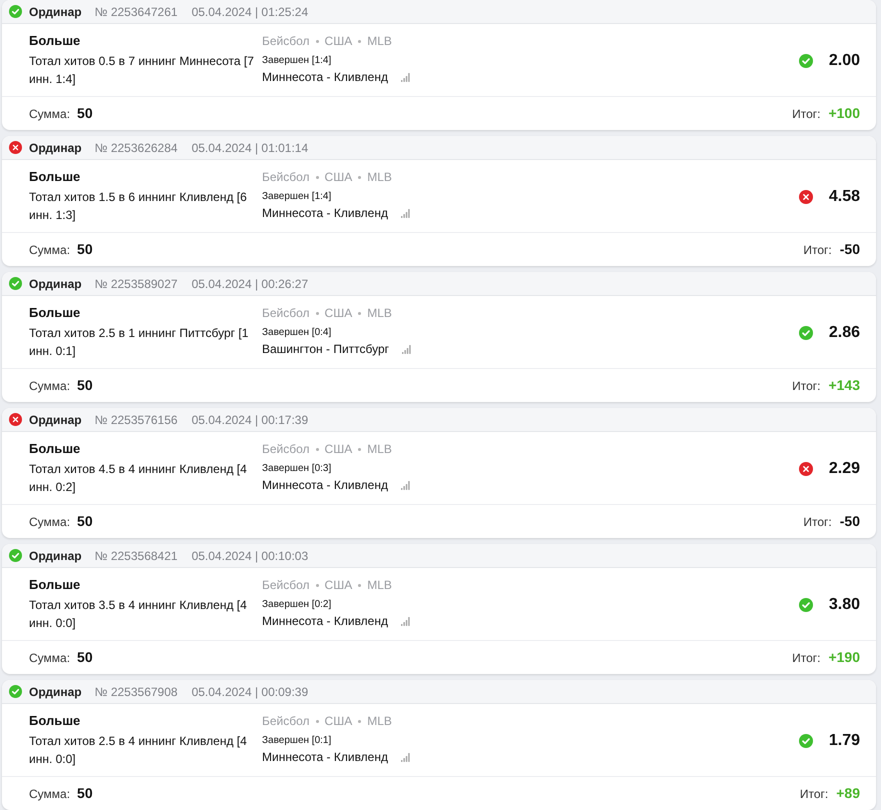  Describe the element at coordinates (297, 740) in the screenshot. I see `match-status: Завершен [0:1]` at that location.